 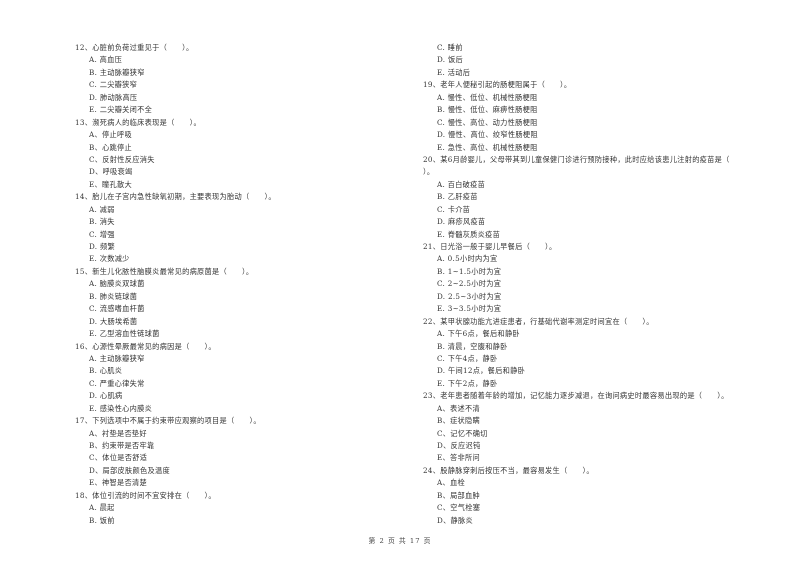 I want to click on question-option: D. 2.5~3小时为宜, so click(x=469, y=296).